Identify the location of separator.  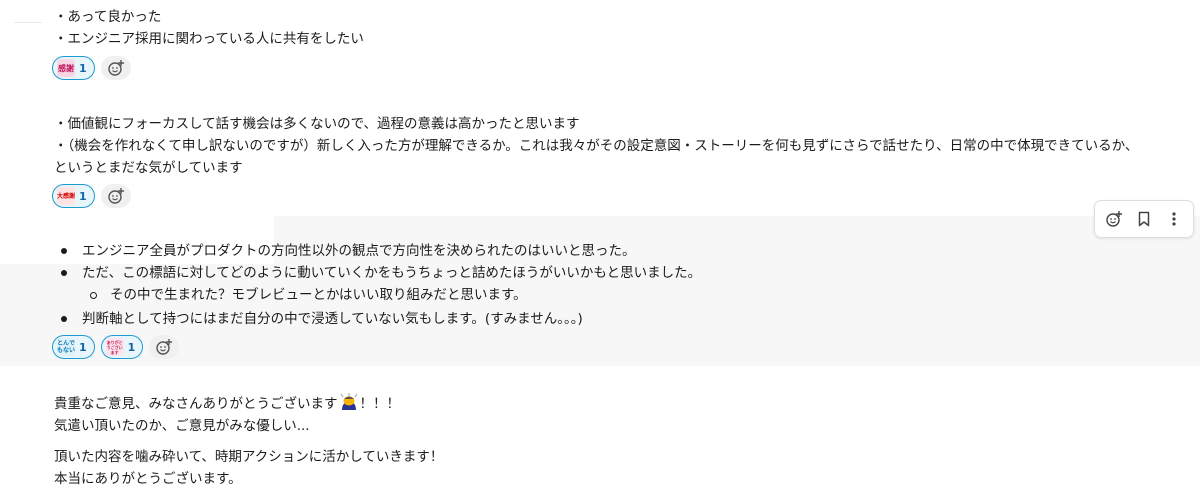
(28, 22).